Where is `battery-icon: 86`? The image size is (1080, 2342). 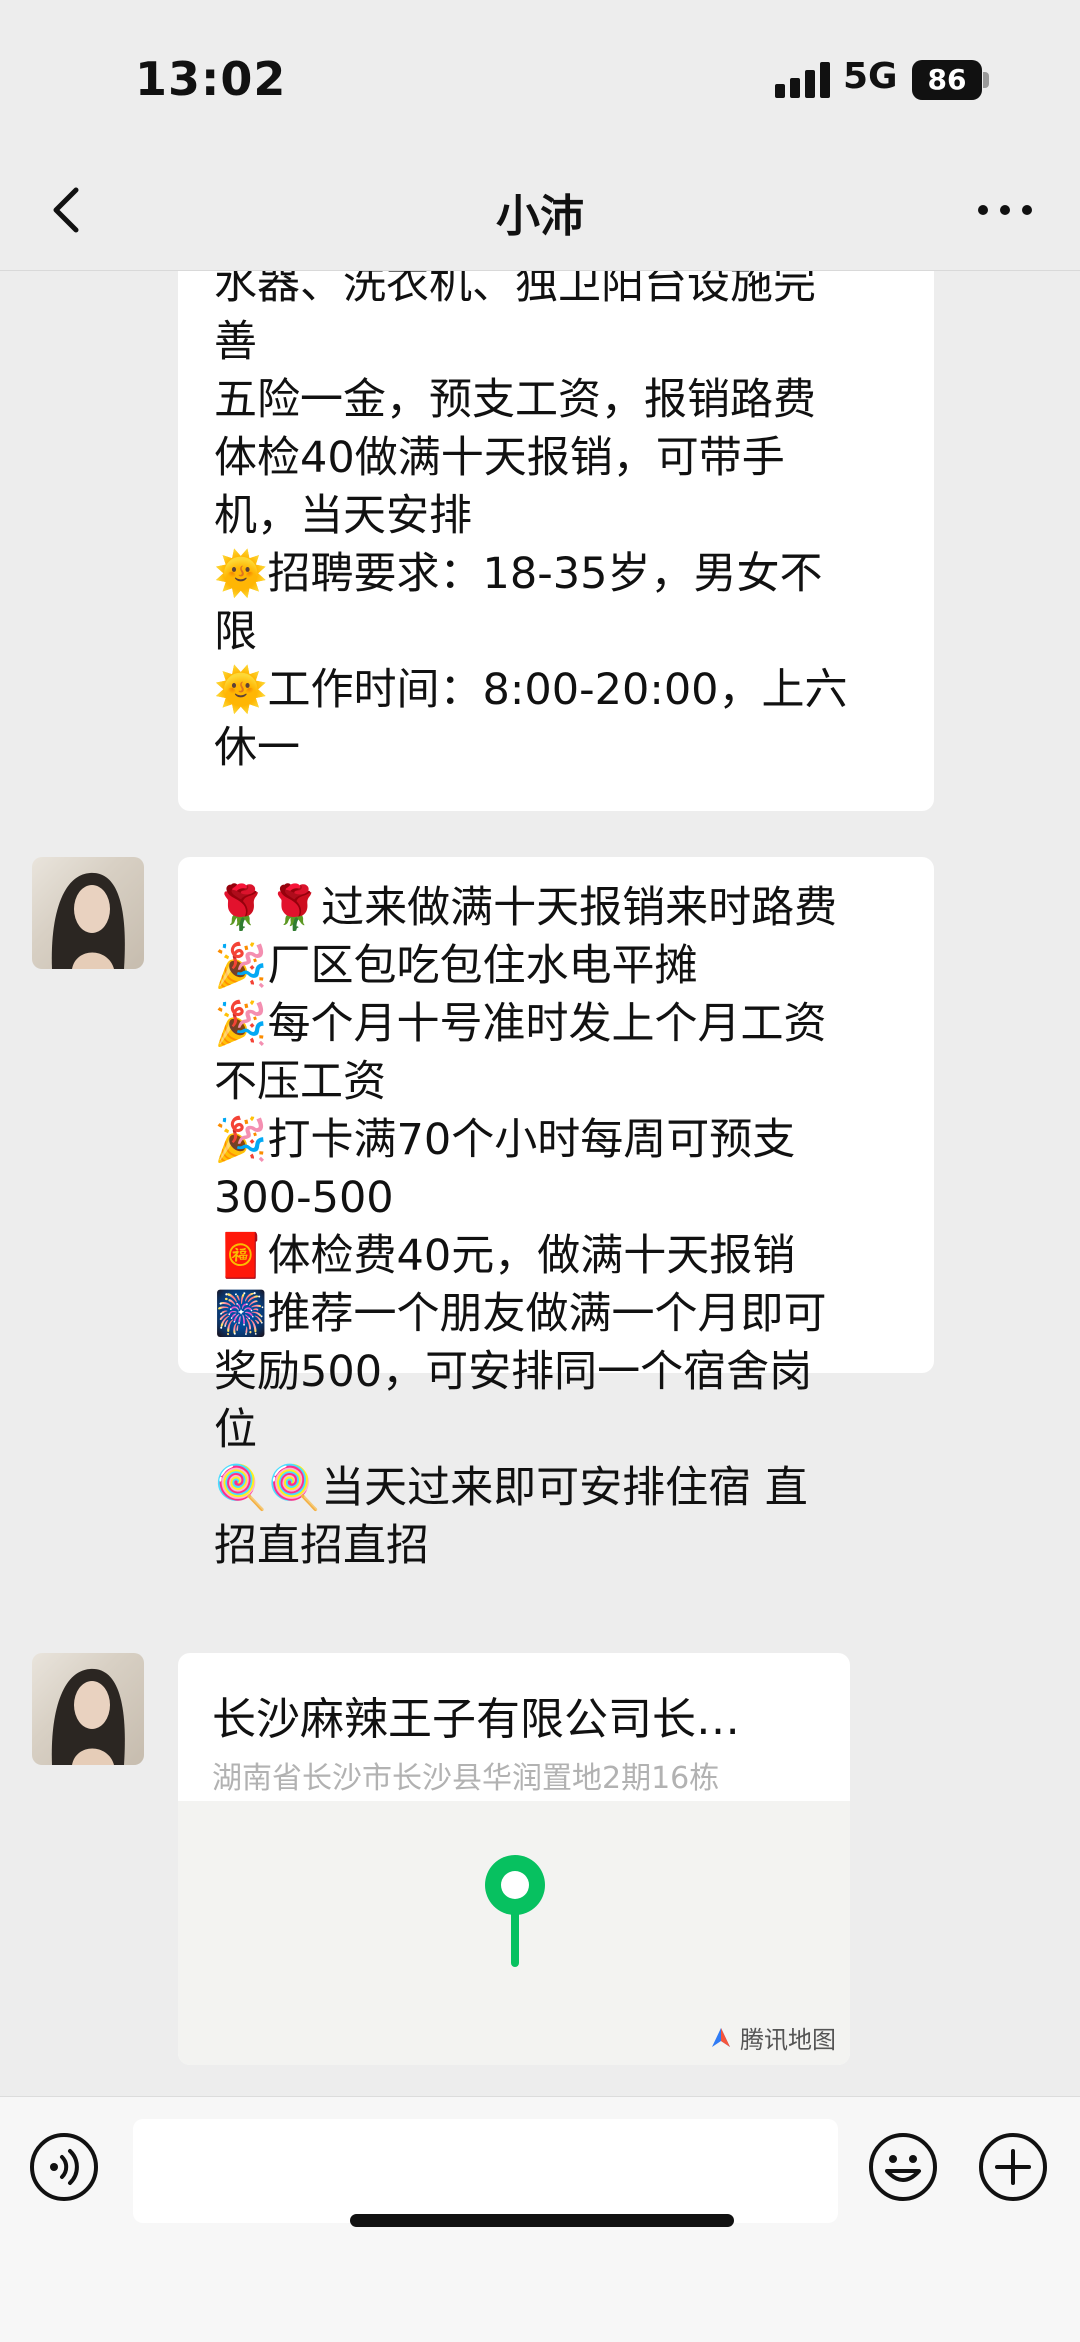
battery-icon: 86 is located at coordinates (947, 80).